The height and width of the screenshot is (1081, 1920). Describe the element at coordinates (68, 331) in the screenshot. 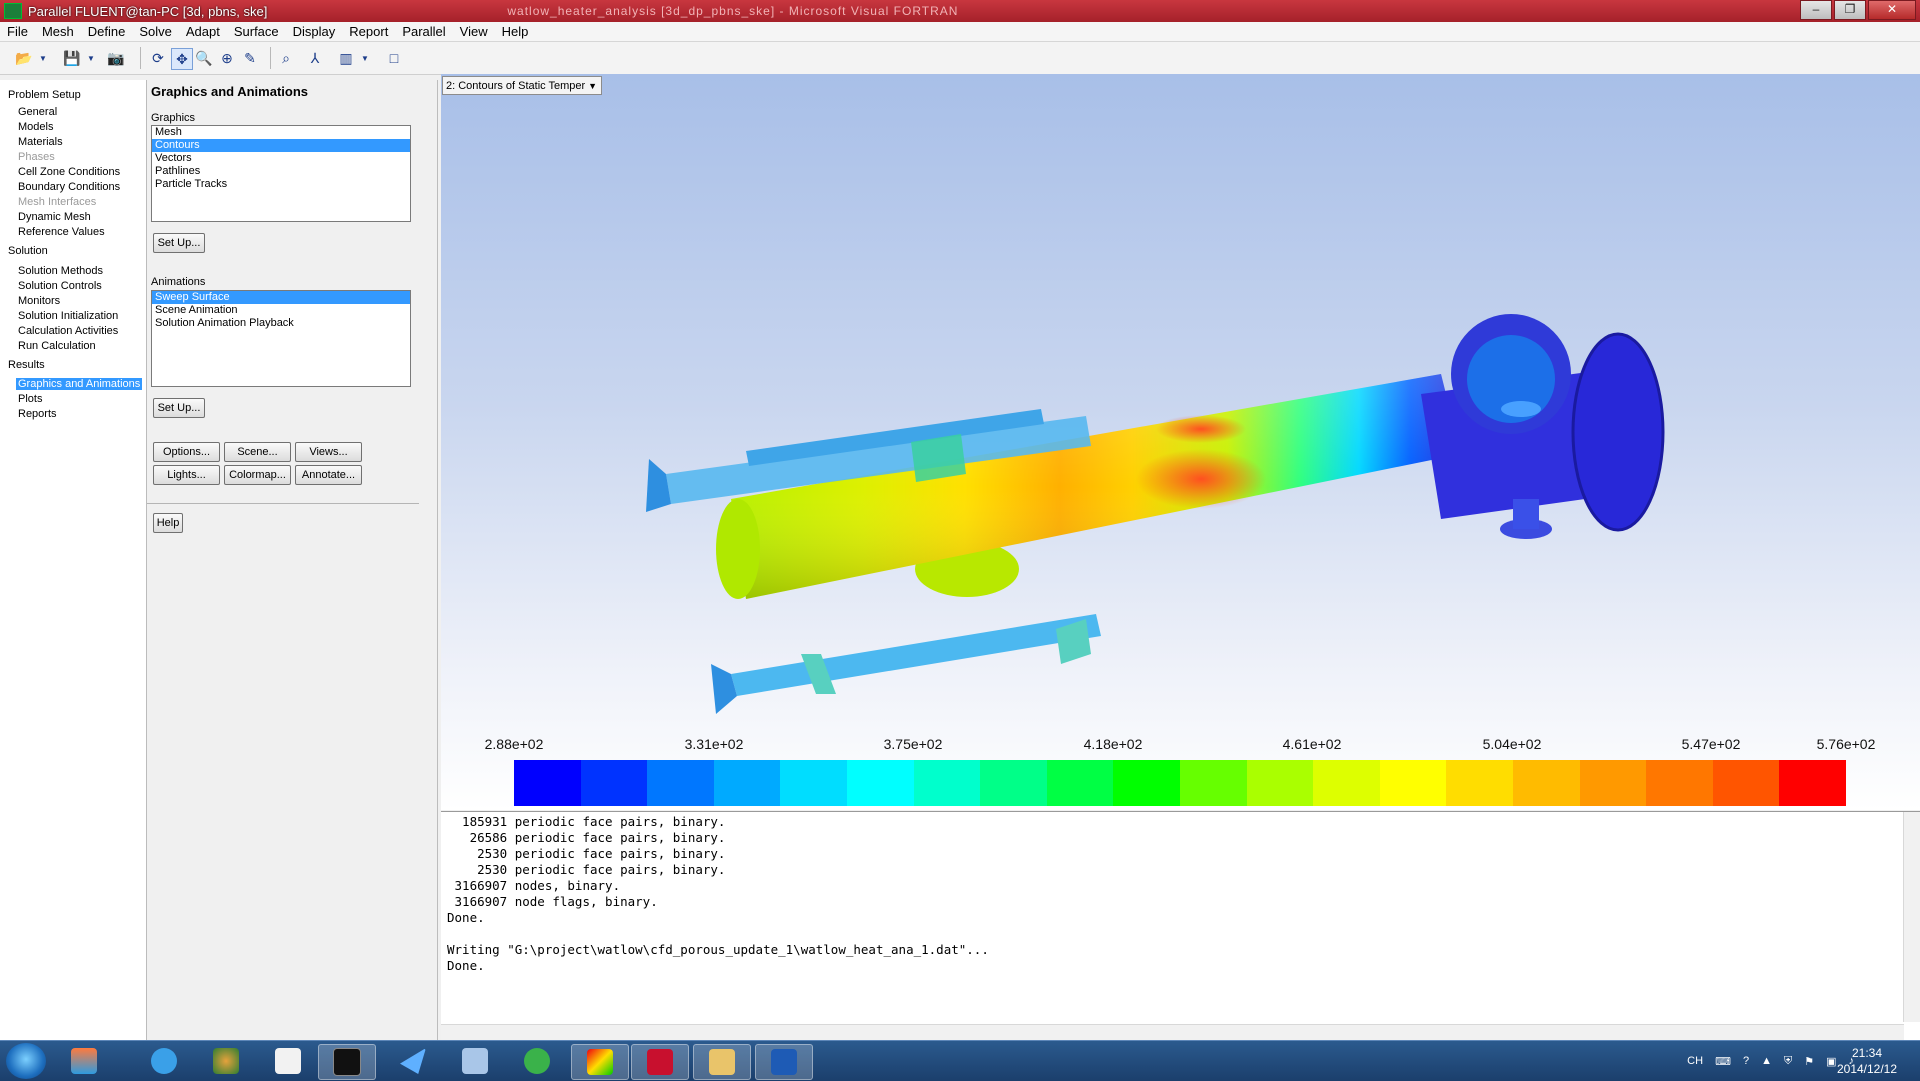

I see `nav-item-calculation-activities: Calculation Activities` at that location.